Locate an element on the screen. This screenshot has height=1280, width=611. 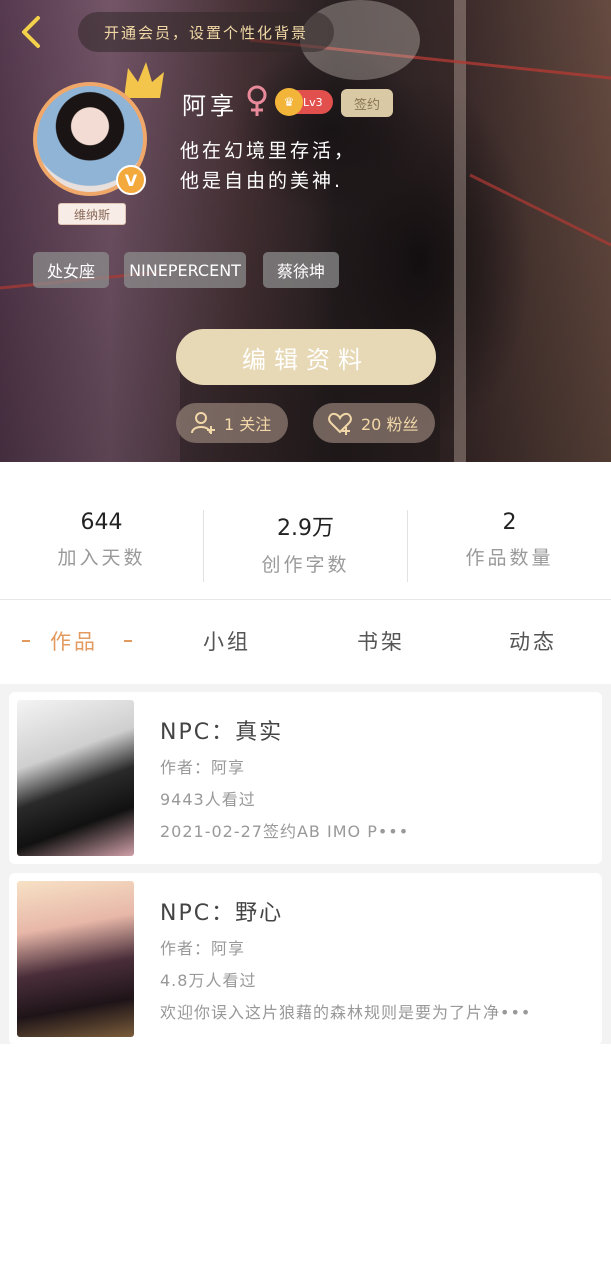
following-button: 1 关注 is located at coordinates (232, 423).